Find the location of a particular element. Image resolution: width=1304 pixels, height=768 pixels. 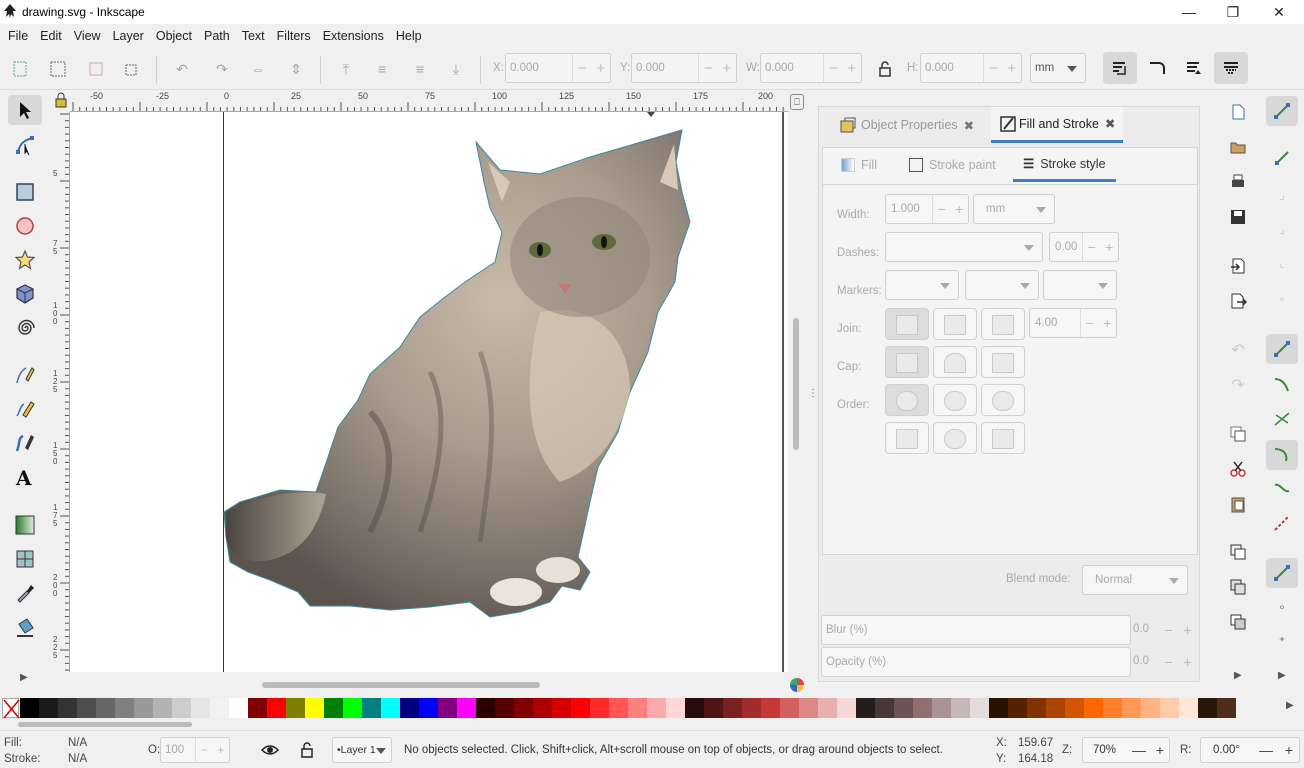

no-paint-swatch is located at coordinates (11, 708).